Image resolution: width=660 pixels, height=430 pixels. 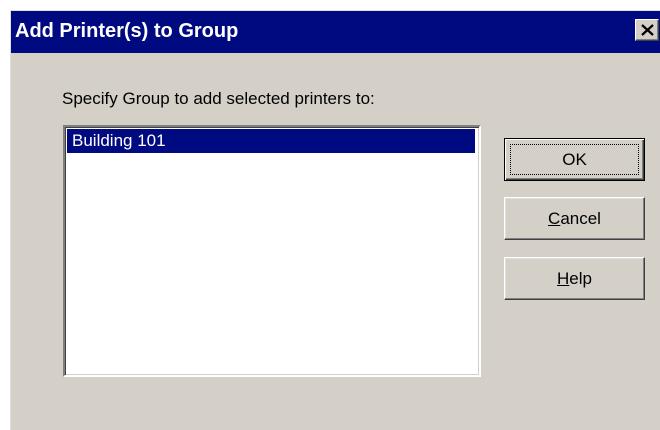 I want to click on cancel-button: Cancel, so click(x=574, y=218).